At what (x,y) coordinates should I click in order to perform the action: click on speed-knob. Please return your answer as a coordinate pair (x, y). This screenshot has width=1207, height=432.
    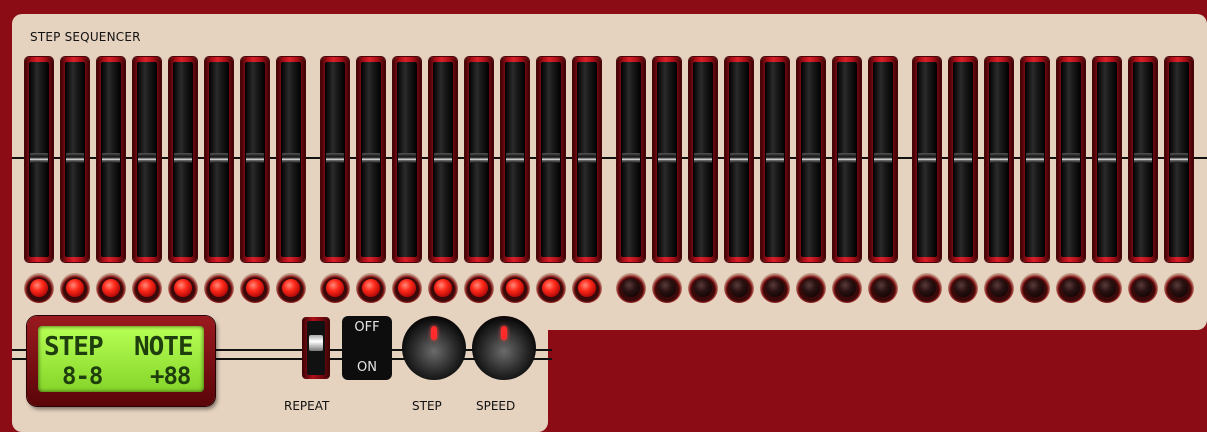
    Looking at the image, I should click on (504, 348).